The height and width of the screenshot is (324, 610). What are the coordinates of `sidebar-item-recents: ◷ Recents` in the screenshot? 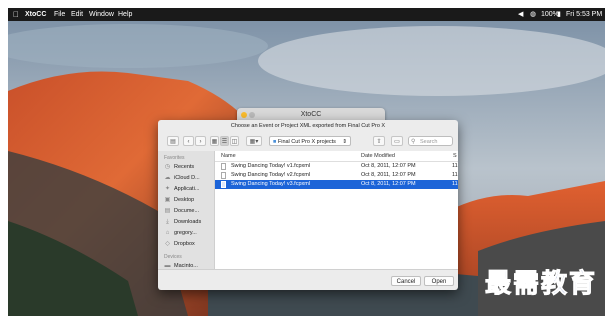 It's located at (186, 167).